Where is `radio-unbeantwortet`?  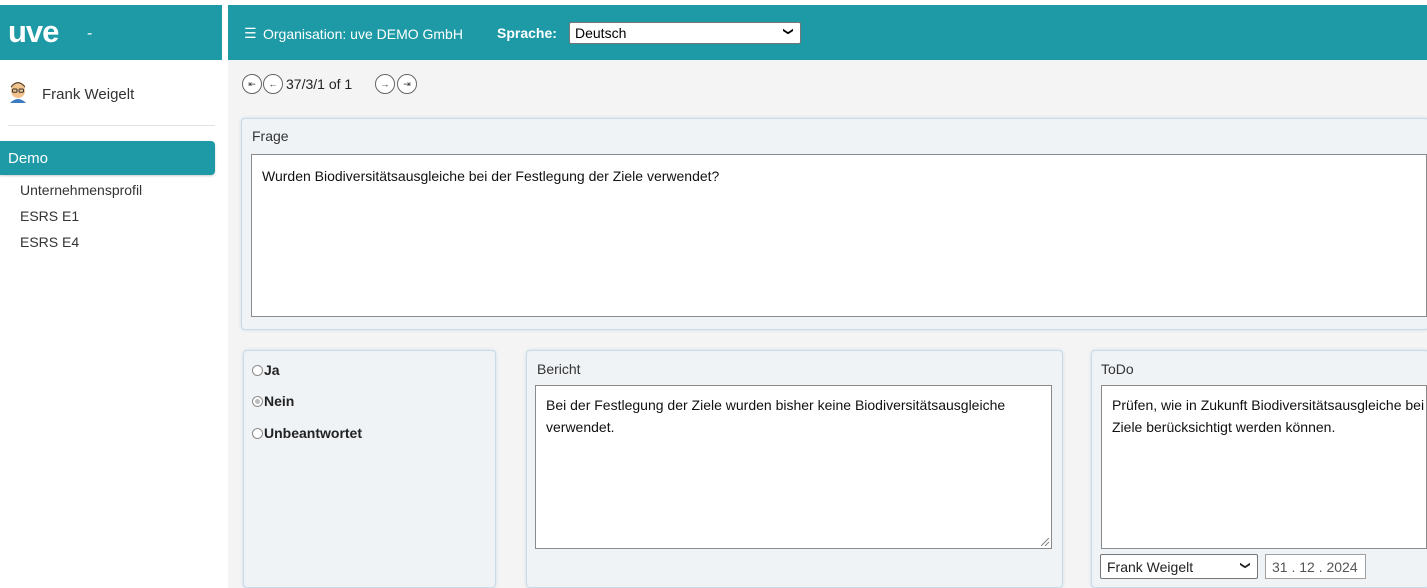
radio-unbeantwortet is located at coordinates (257, 433).